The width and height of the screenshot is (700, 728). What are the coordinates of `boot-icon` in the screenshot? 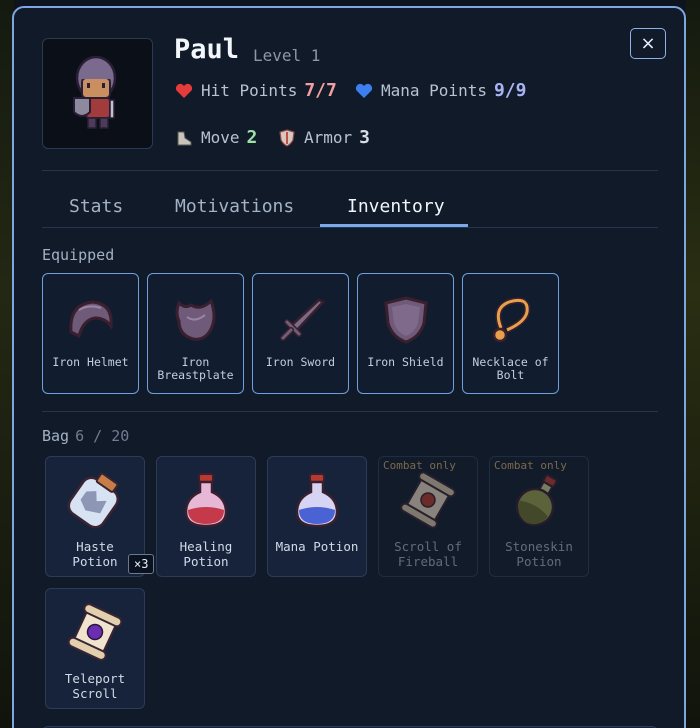 It's located at (184, 138).